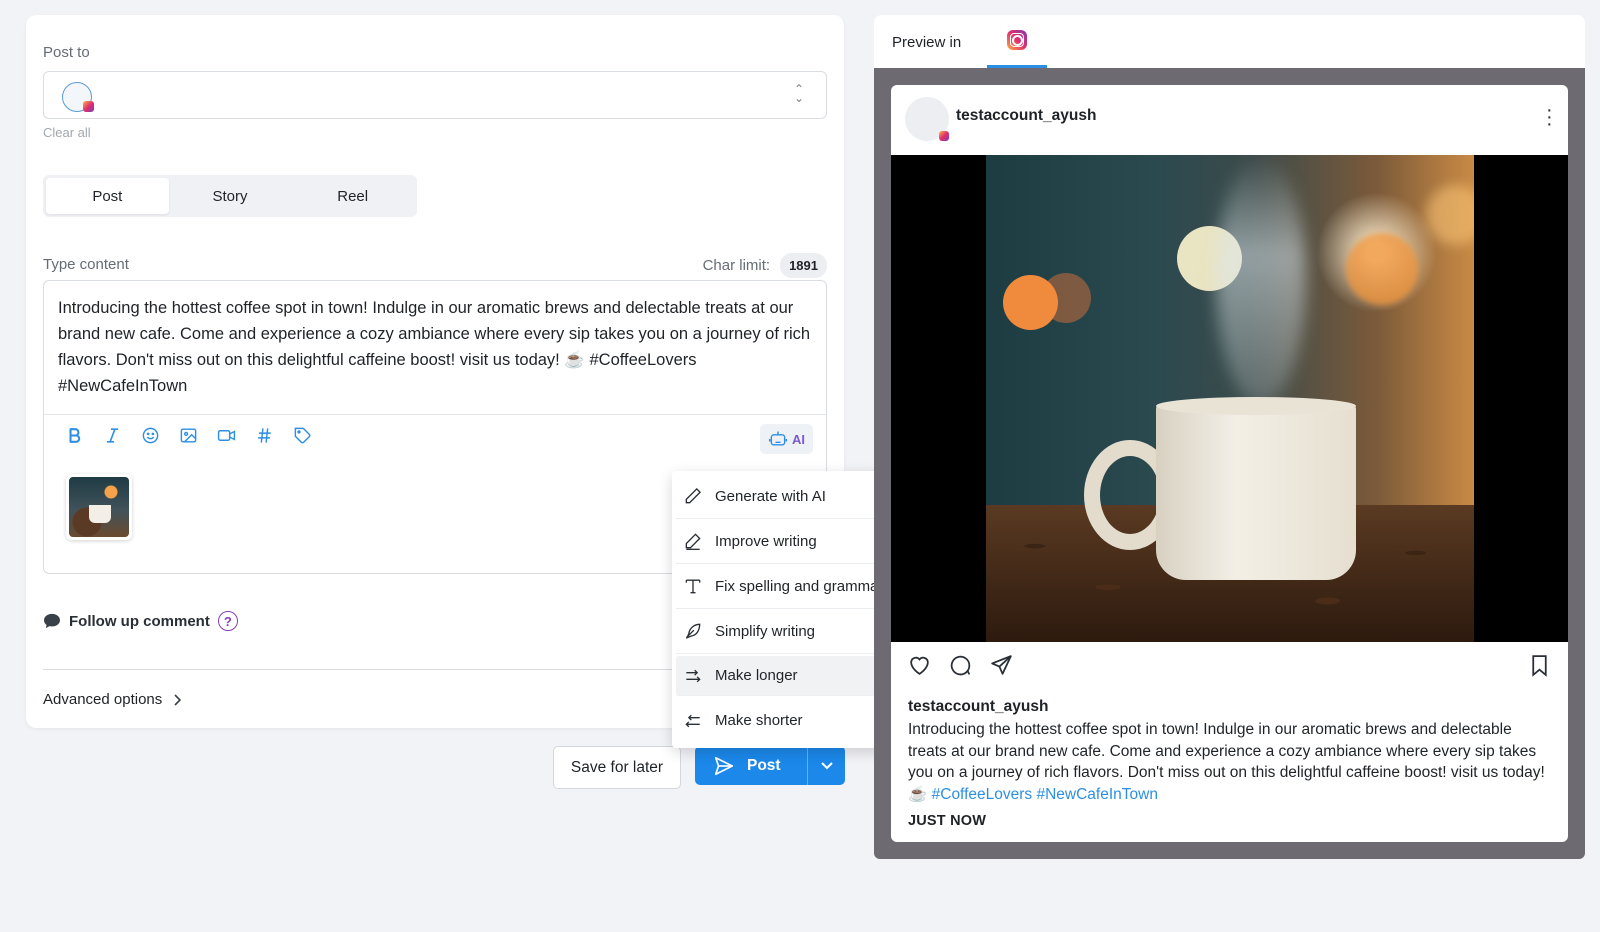  I want to click on account-avatar, so click(78, 97).